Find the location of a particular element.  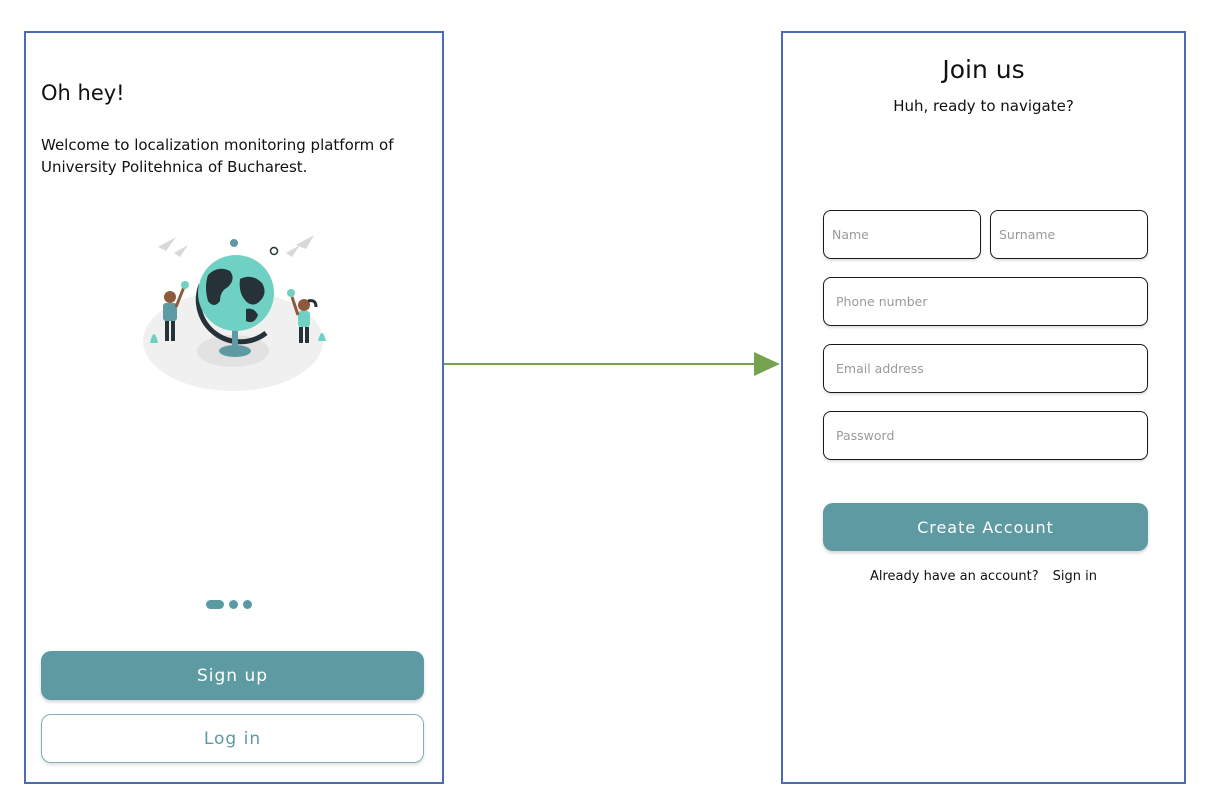

phone-field is located at coordinates (985, 301).